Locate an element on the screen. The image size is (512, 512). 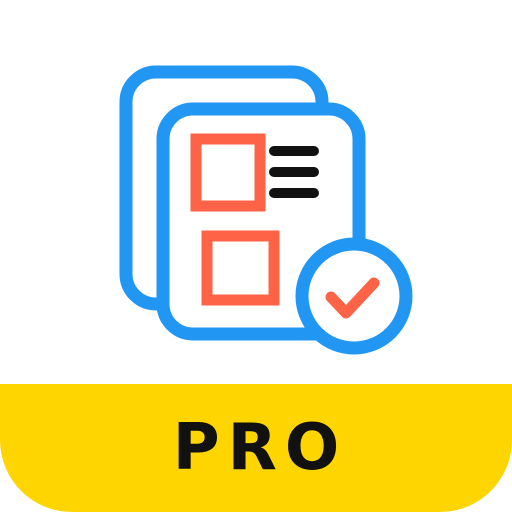
pro-label: PRO is located at coordinates (260, 448).